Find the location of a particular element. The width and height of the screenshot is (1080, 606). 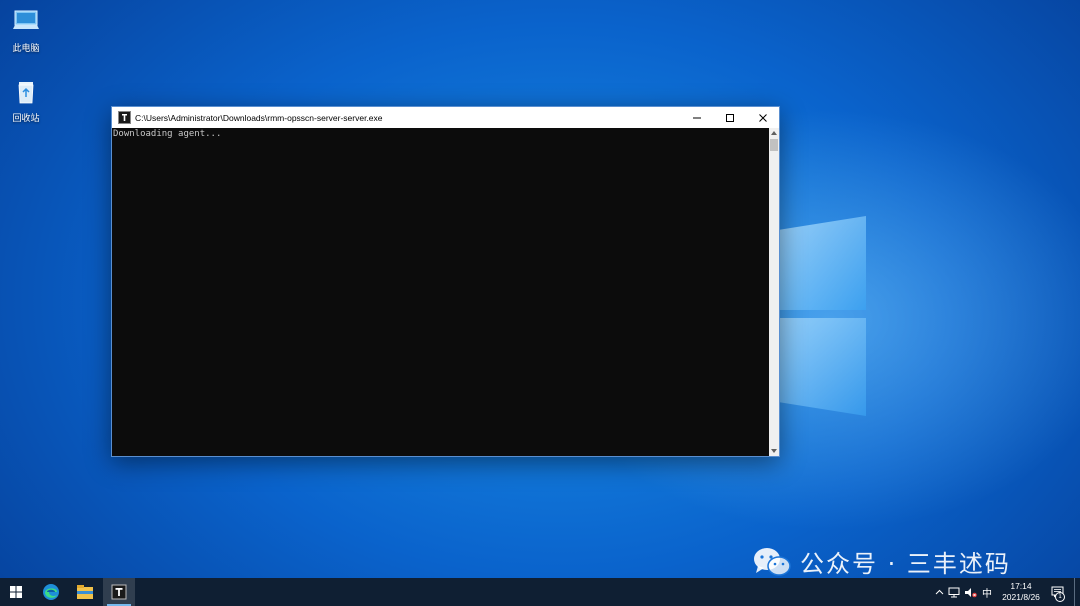

folder-icon is located at coordinates (85, 592).